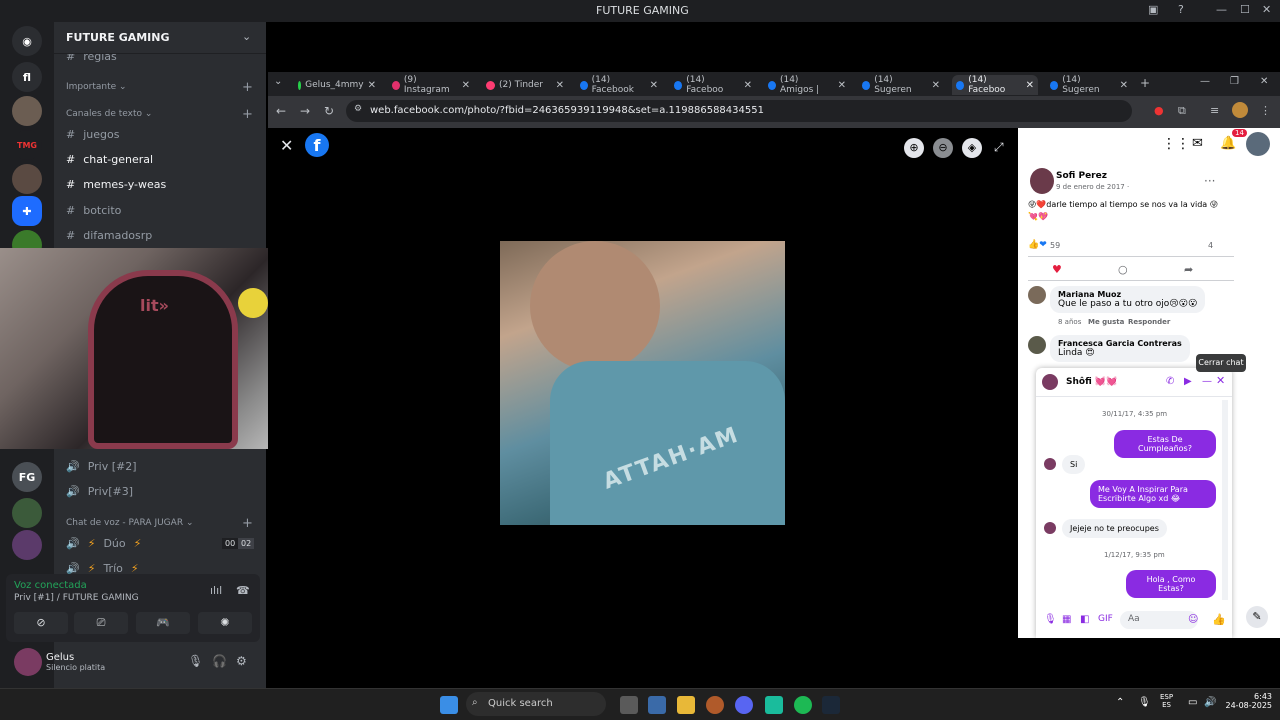  I want to click on commenter-avatar, so click(1037, 345).